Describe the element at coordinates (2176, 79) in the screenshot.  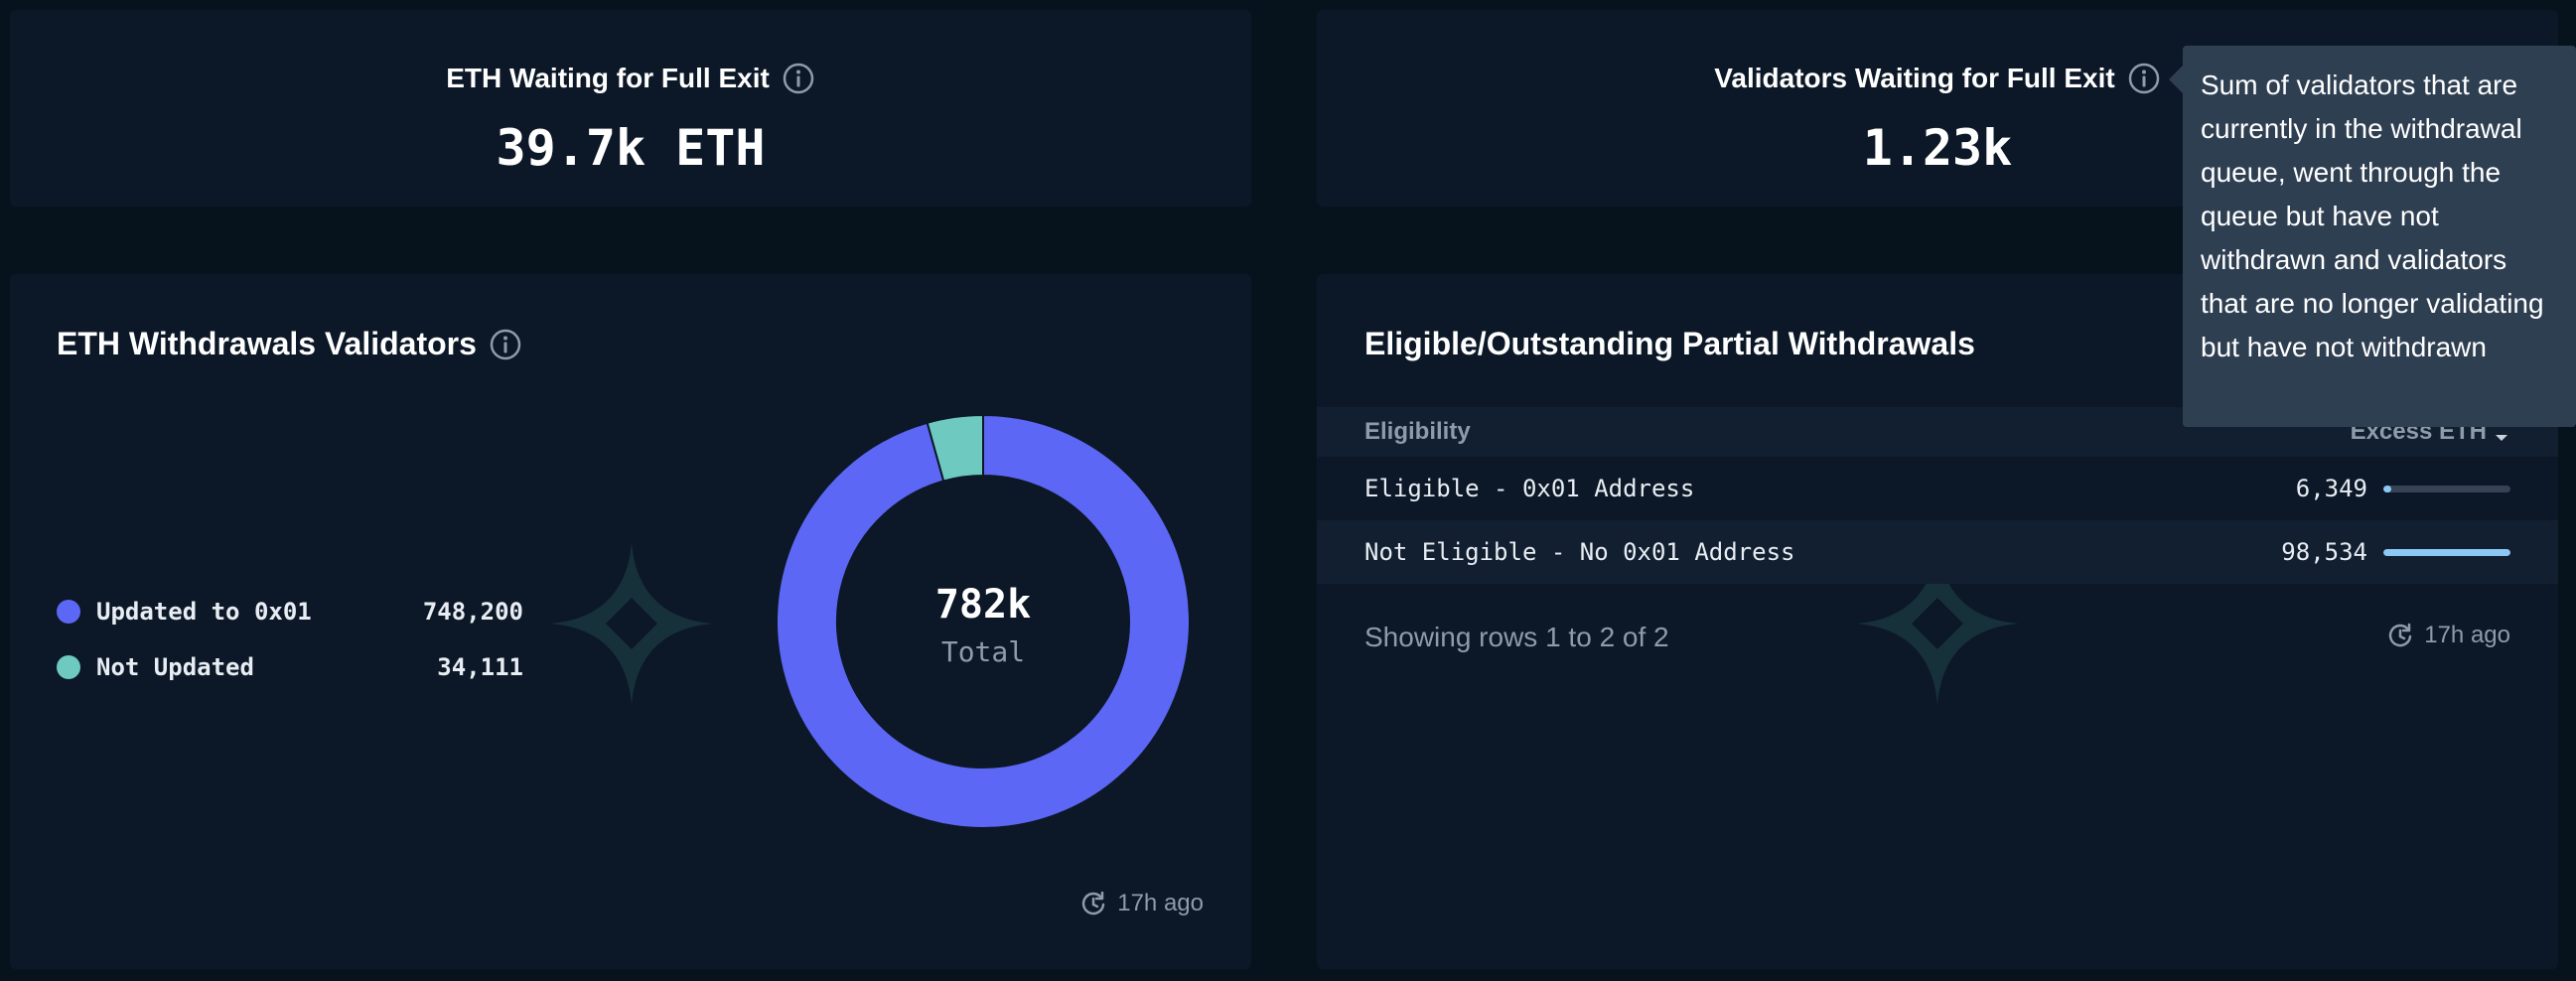
I see `tooltip-arrow` at that location.